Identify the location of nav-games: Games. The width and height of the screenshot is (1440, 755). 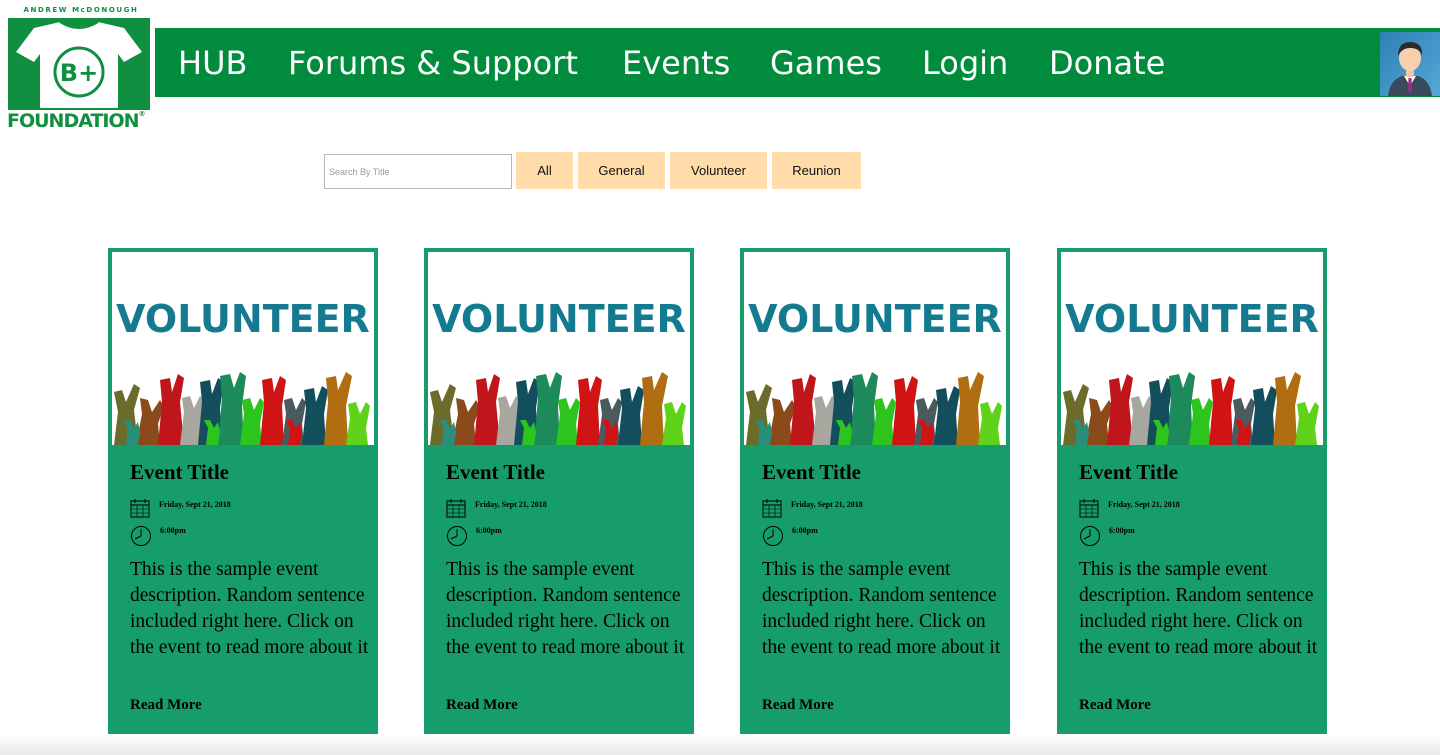
(826, 63).